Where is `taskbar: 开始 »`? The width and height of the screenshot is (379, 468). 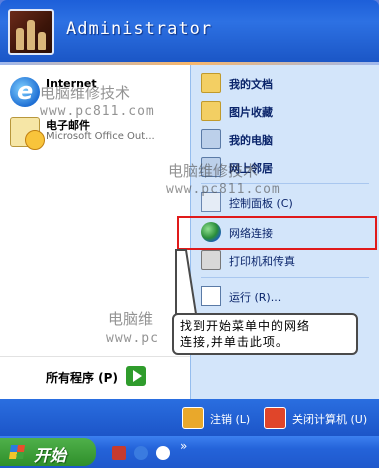
taskbar: 开始 » is located at coordinates (189, 452).